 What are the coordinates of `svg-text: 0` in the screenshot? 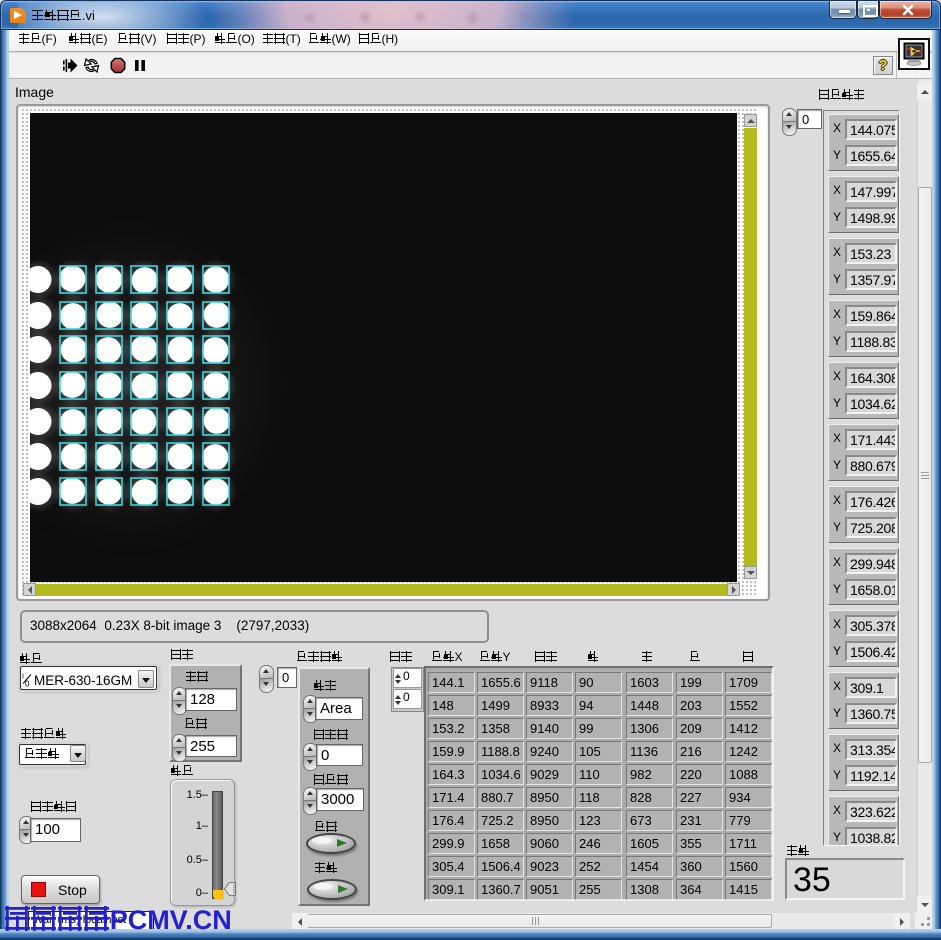 It's located at (27, 684).